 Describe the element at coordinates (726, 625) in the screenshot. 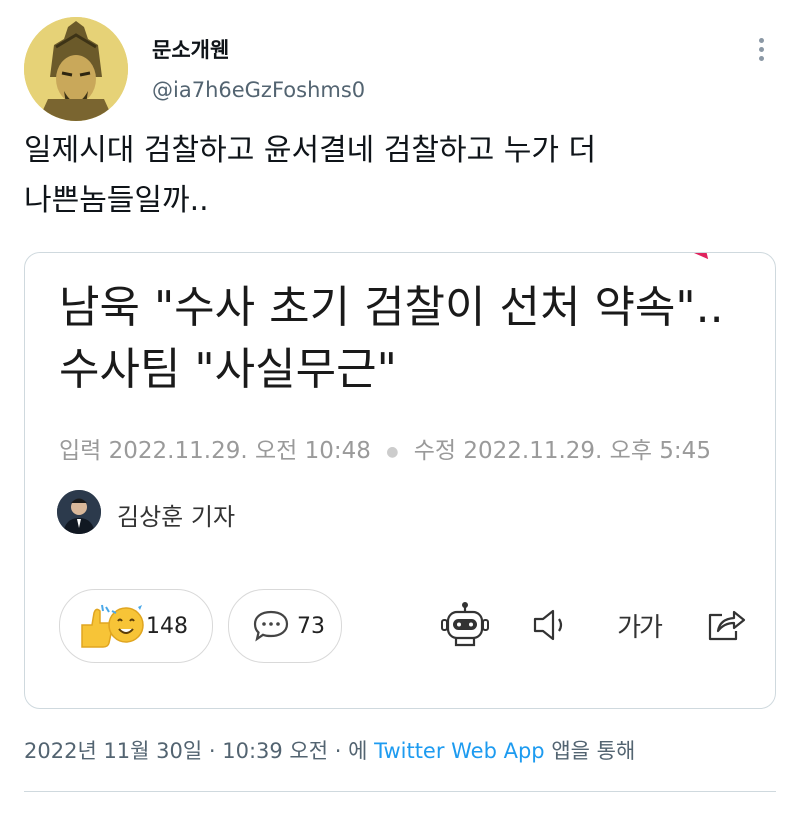

I see `share-icon` at that location.